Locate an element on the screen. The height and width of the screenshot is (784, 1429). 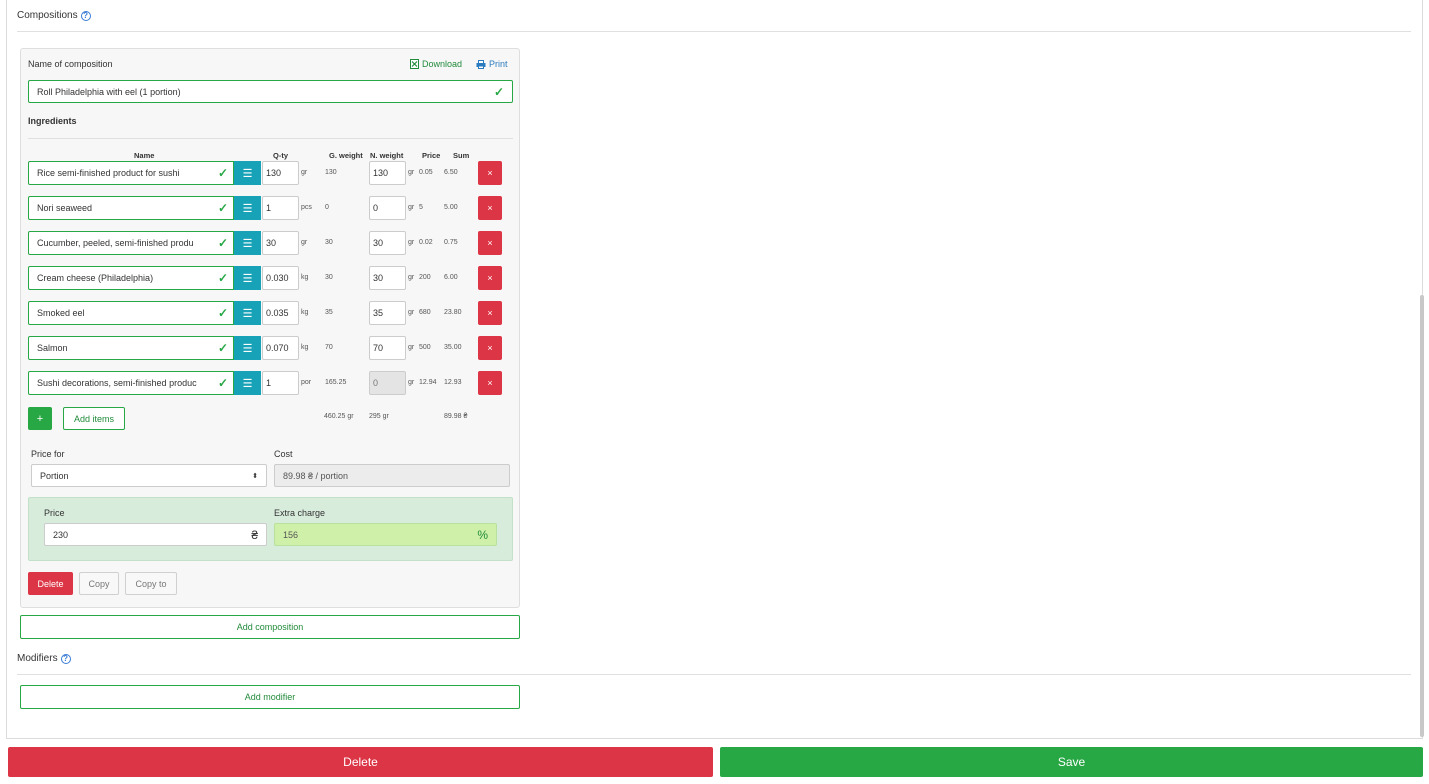
qty-unit: gr is located at coordinates (304, 172).